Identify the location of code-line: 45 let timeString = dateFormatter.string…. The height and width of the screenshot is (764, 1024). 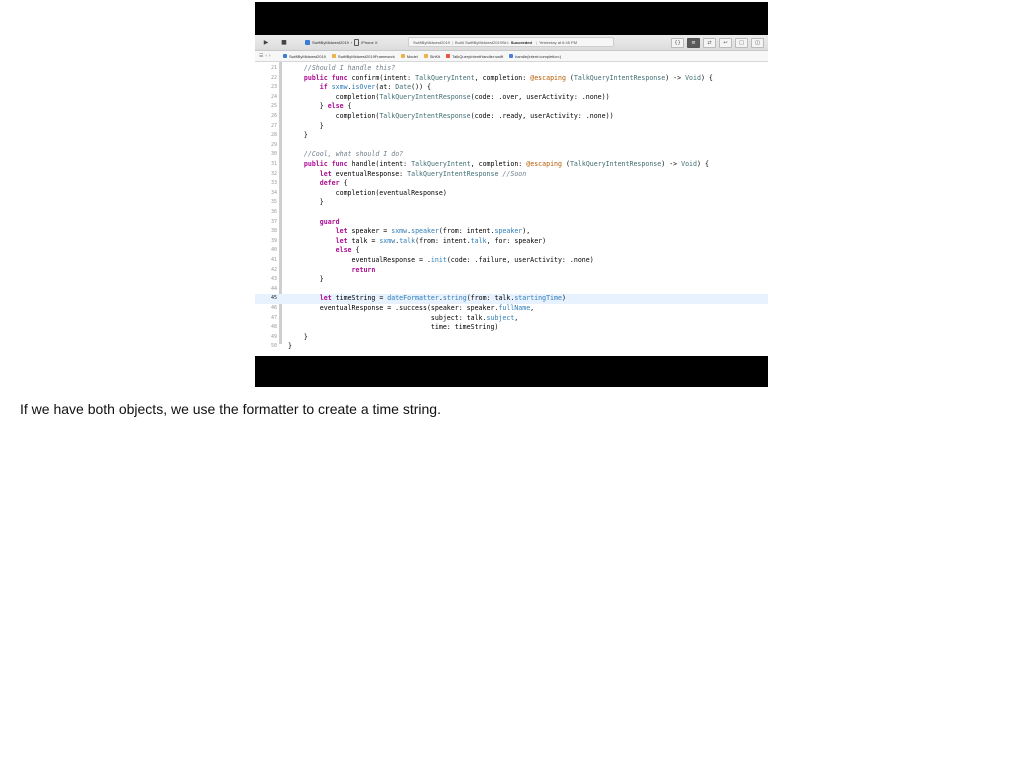
(511, 299).